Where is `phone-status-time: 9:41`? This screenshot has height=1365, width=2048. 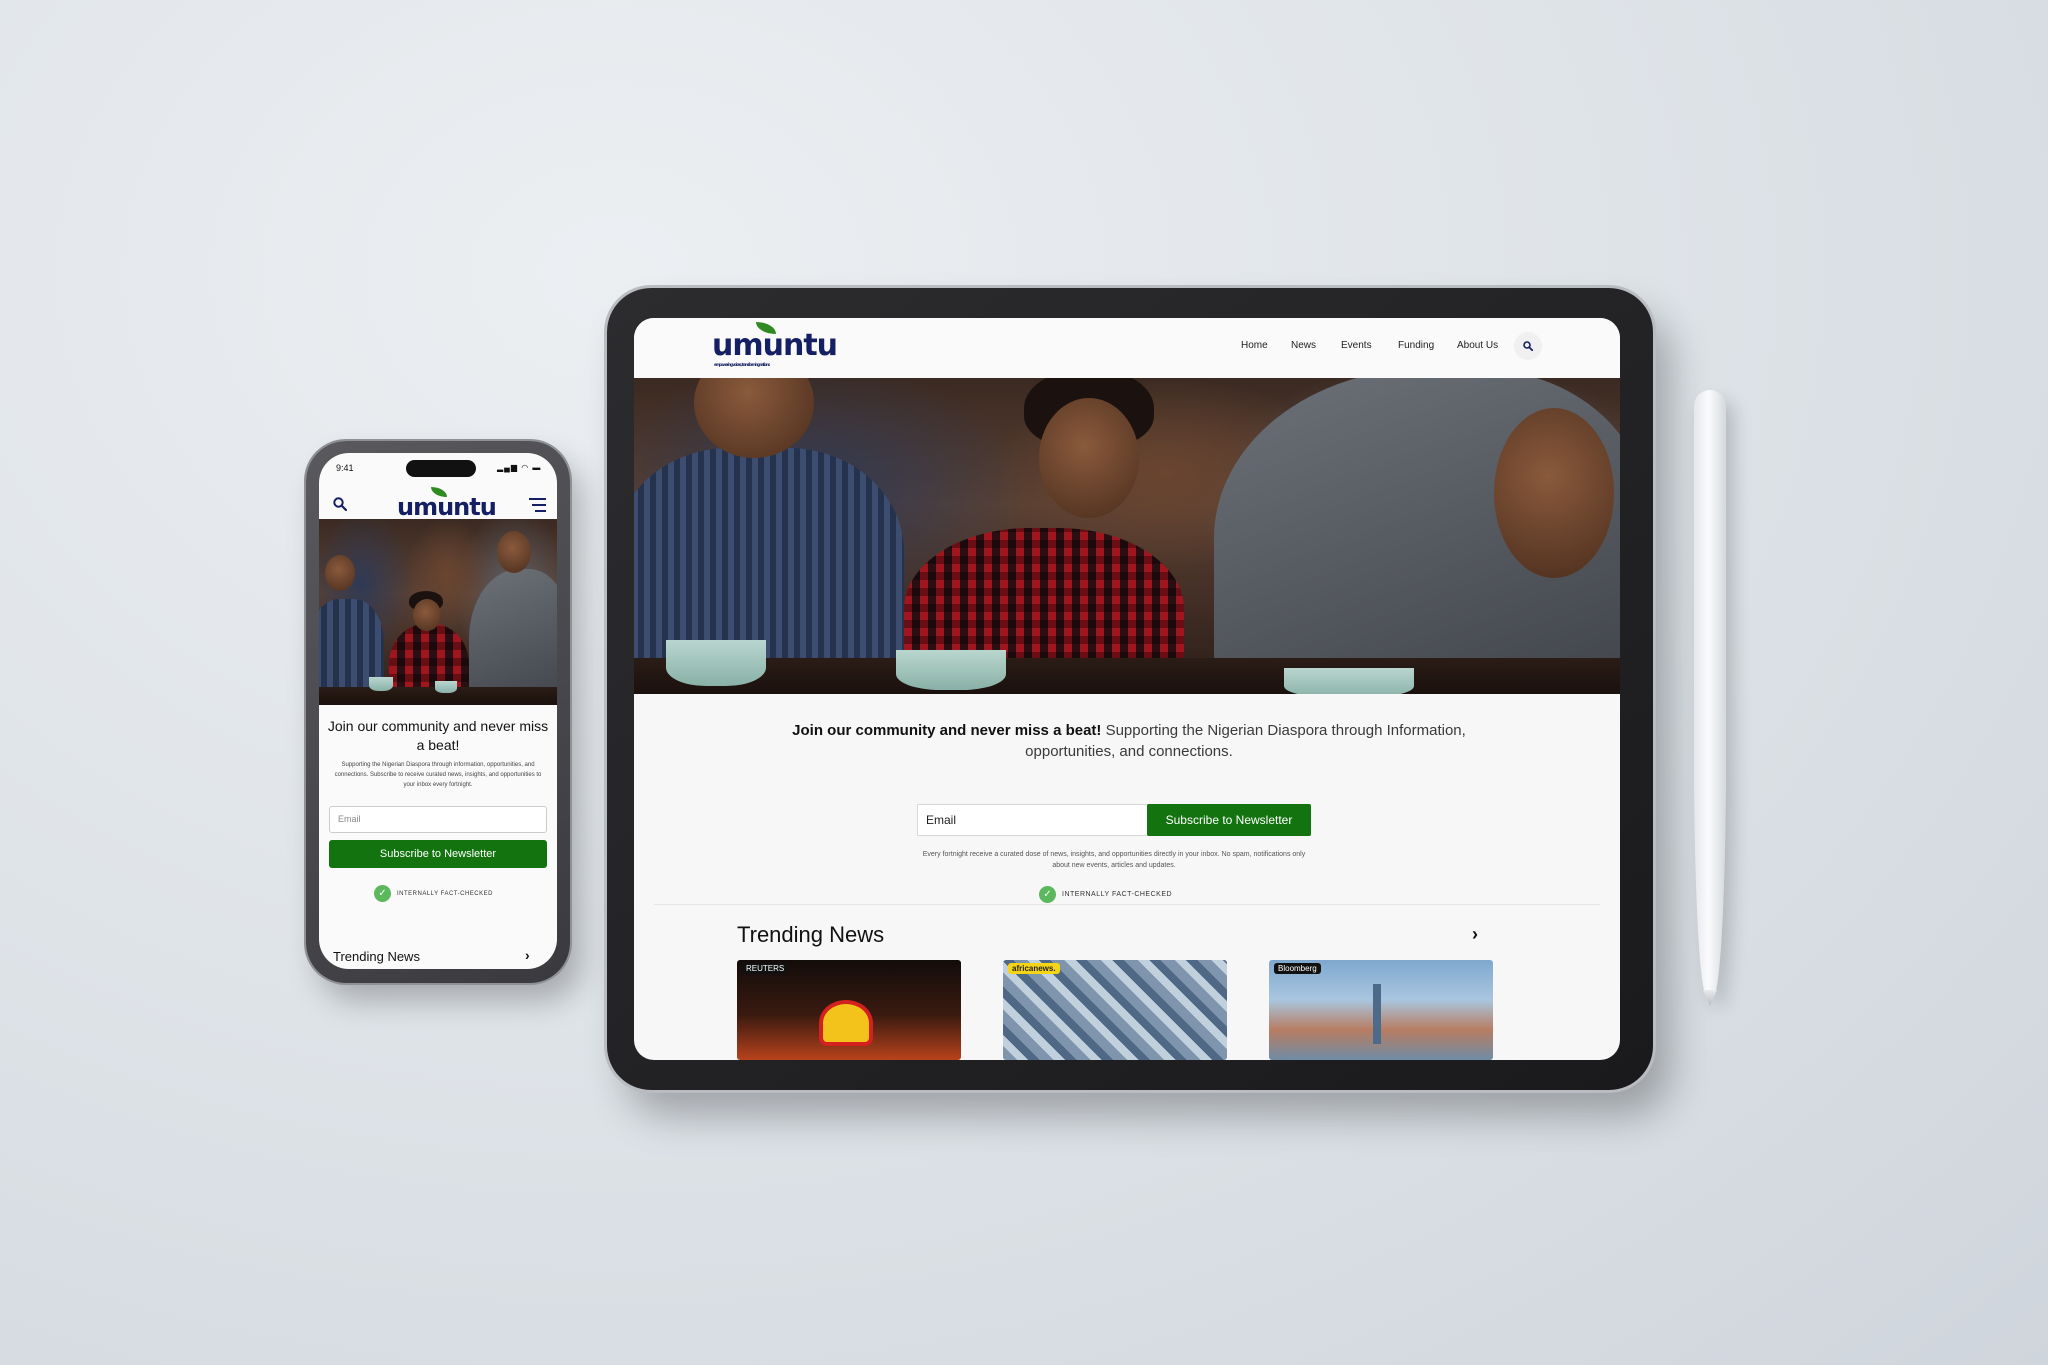
phone-status-time: 9:41 is located at coordinates (345, 468).